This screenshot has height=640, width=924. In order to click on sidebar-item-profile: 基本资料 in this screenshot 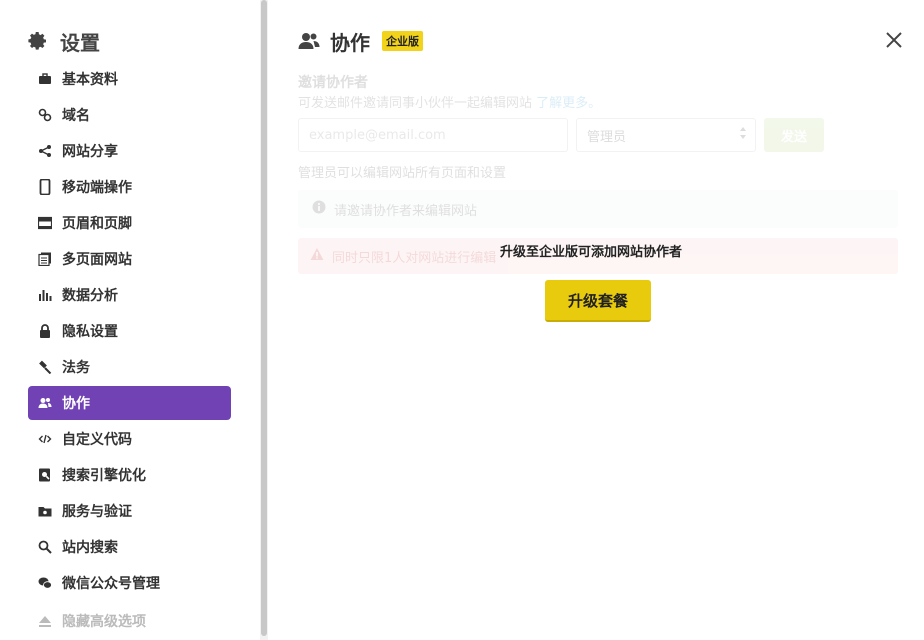, I will do `click(129, 79)`.